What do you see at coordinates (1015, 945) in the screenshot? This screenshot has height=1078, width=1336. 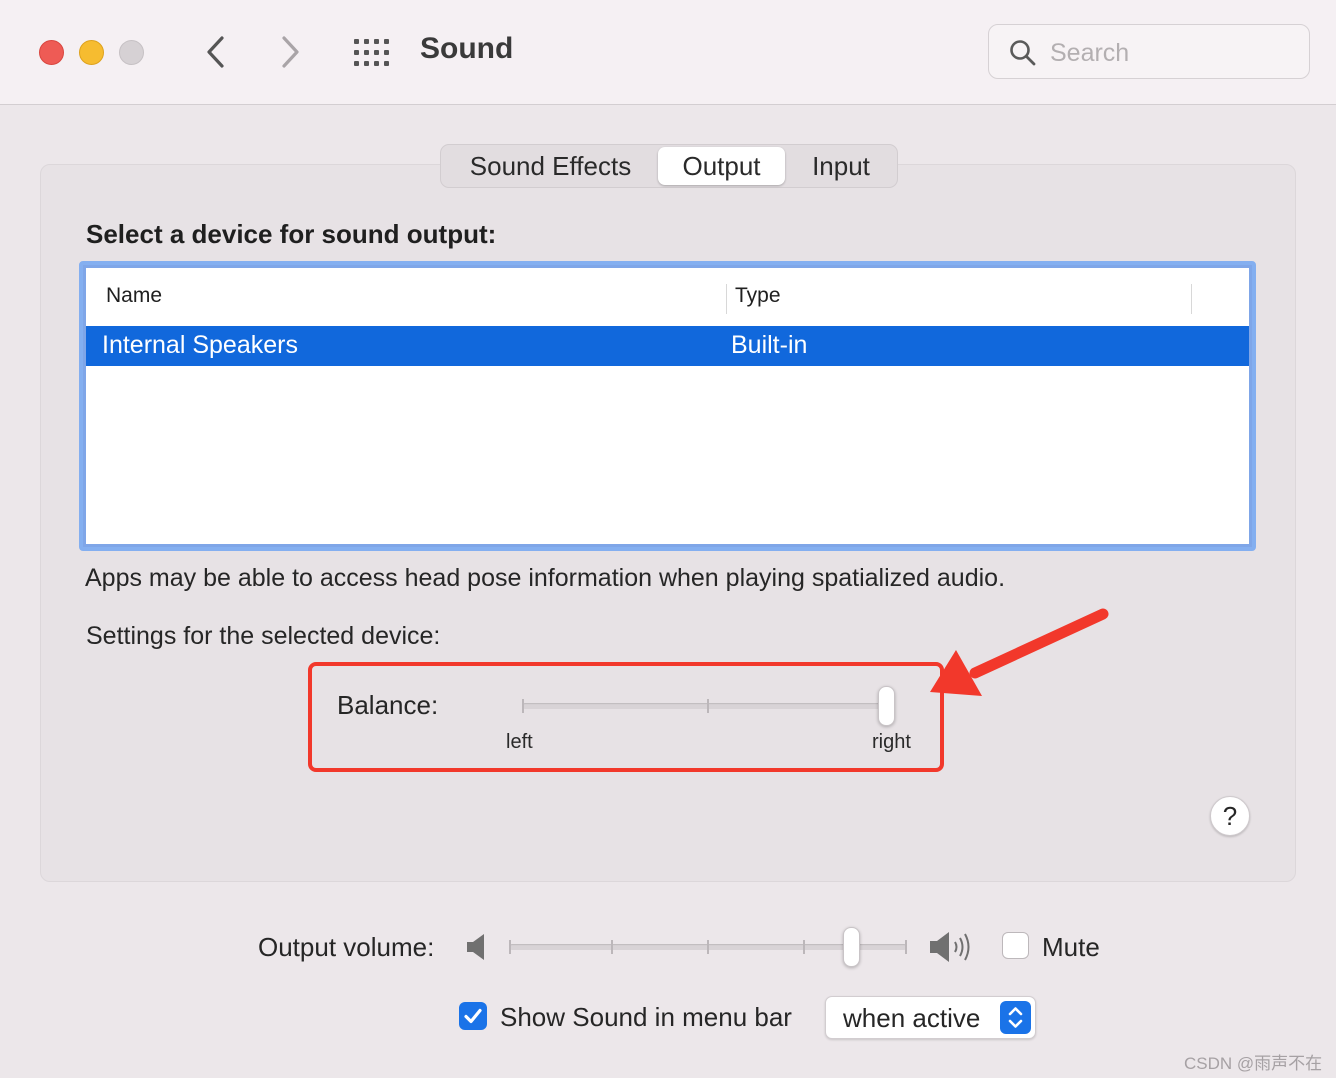 I see `mute-checkbox` at bounding box center [1015, 945].